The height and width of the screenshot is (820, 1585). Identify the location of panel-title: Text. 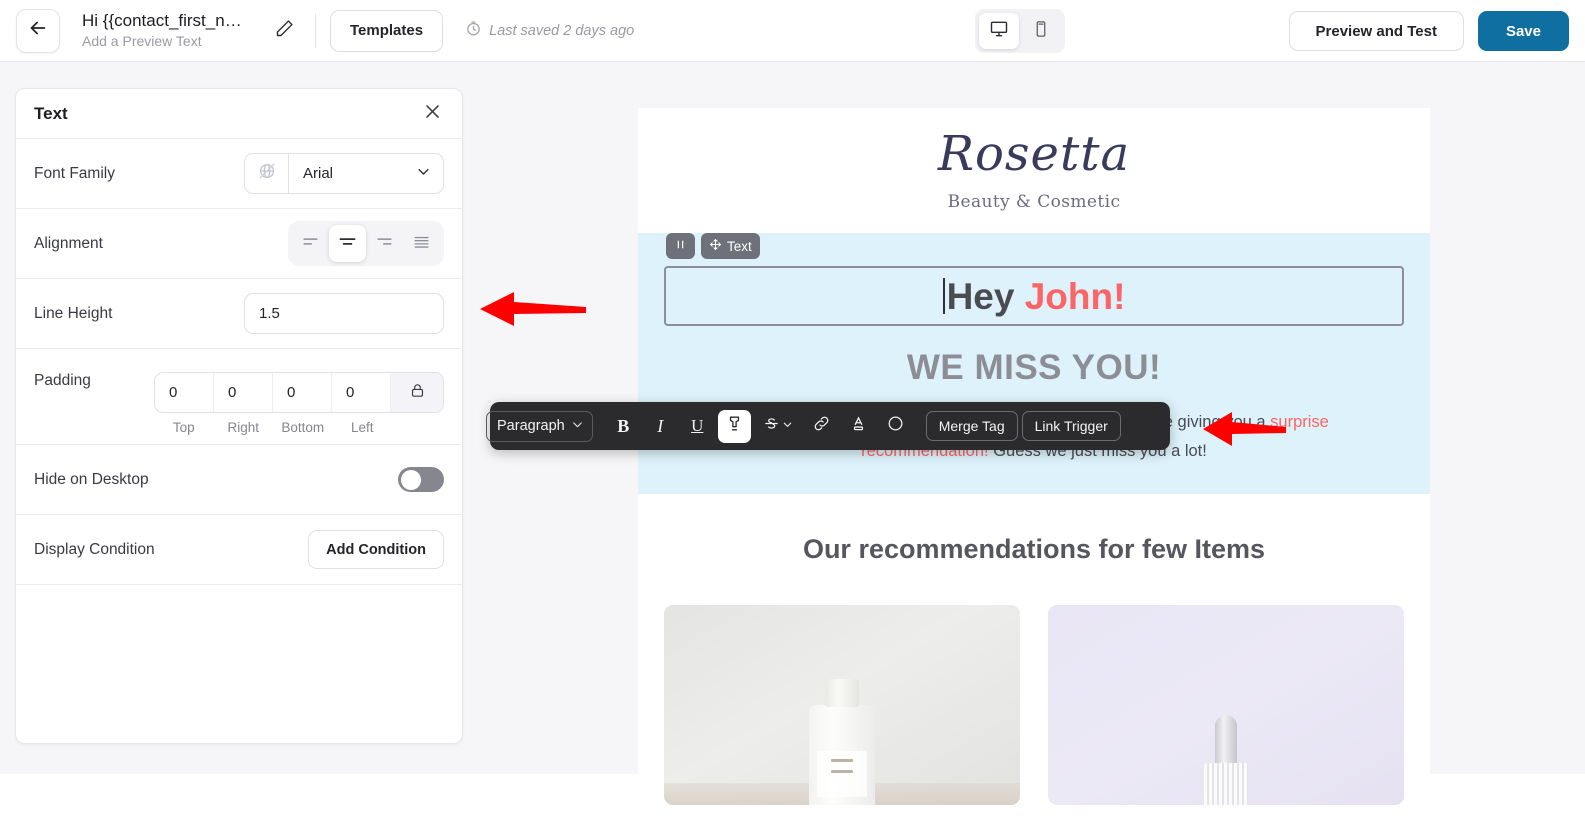
(51, 113).